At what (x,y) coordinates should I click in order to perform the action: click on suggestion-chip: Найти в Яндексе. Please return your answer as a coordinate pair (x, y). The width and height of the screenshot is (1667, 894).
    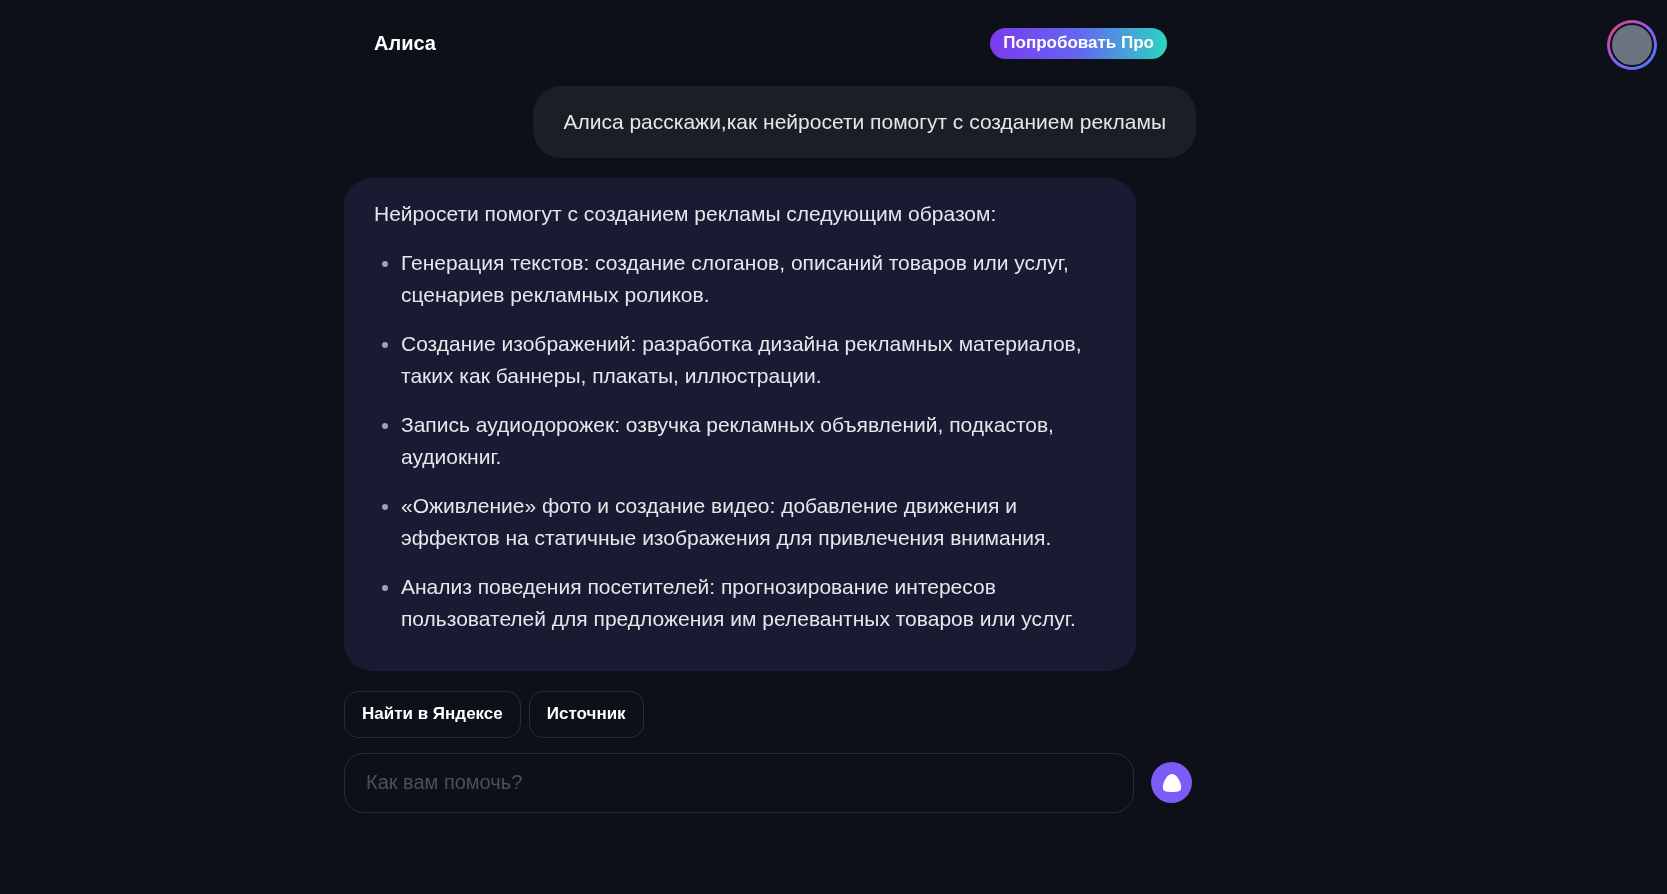
    Looking at the image, I should click on (432, 714).